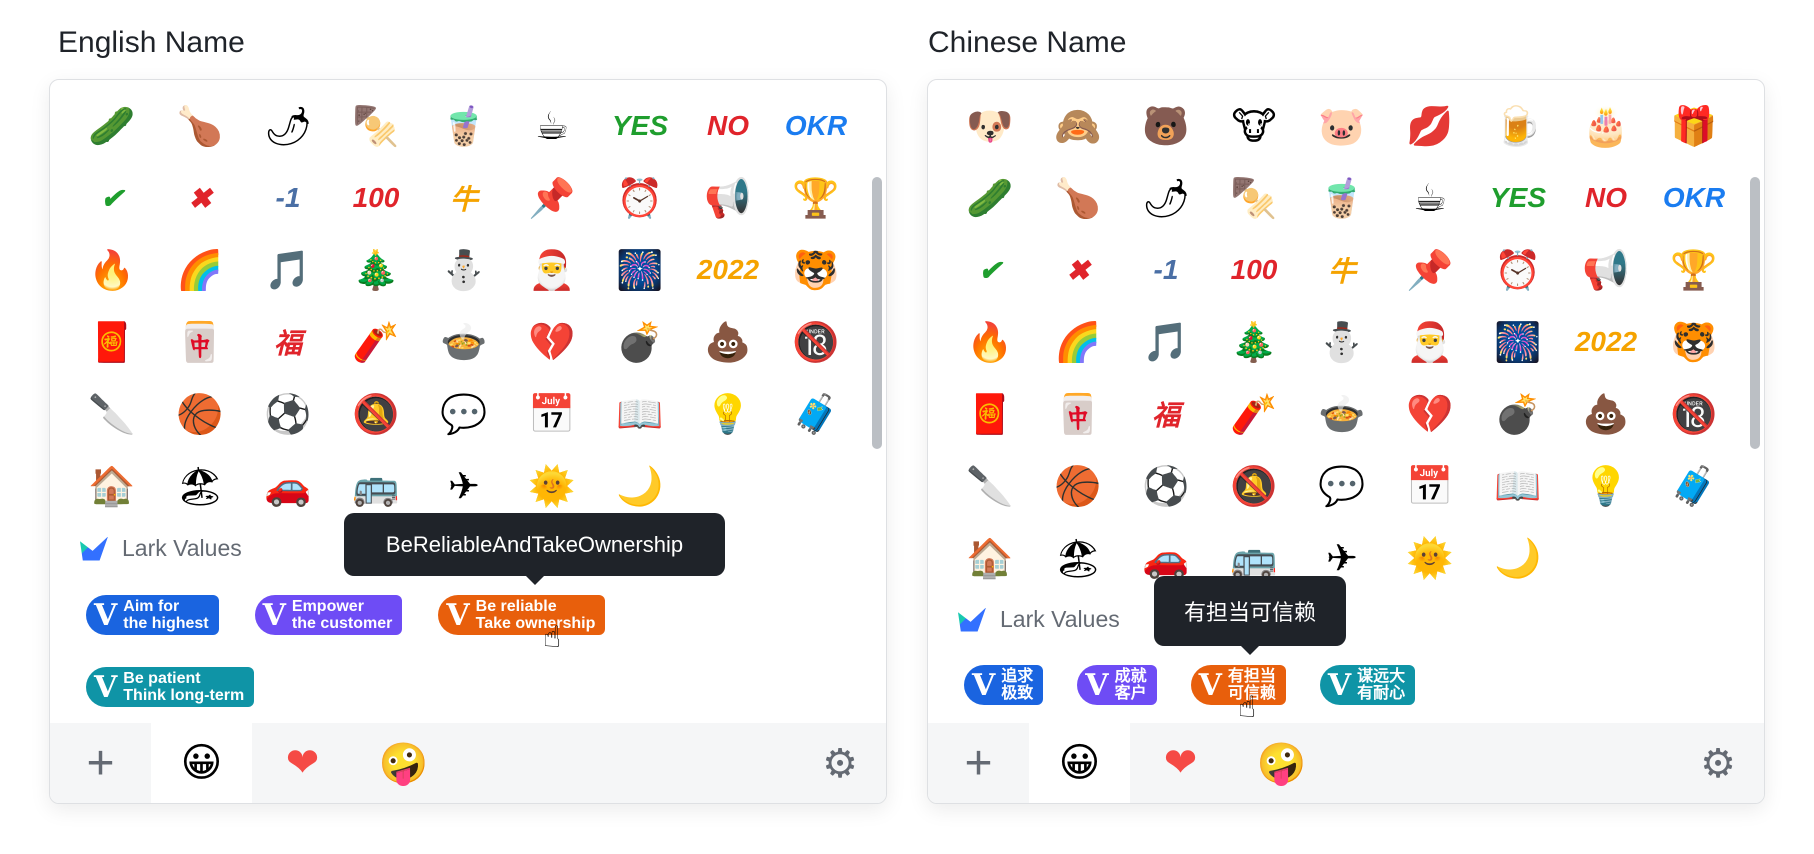 The height and width of the screenshot is (854, 1814). What do you see at coordinates (640, 270) in the screenshot?
I see `fireworks-icon: 🎆` at bounding box center [640, 270].